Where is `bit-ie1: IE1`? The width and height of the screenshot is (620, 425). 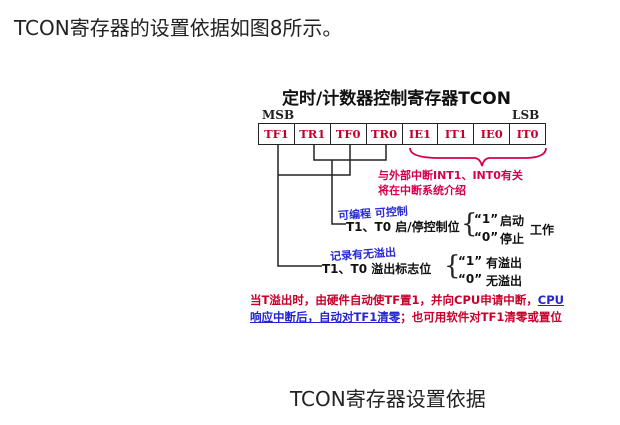
bit-ie1: IE1 is located at coordinates (421, 134).